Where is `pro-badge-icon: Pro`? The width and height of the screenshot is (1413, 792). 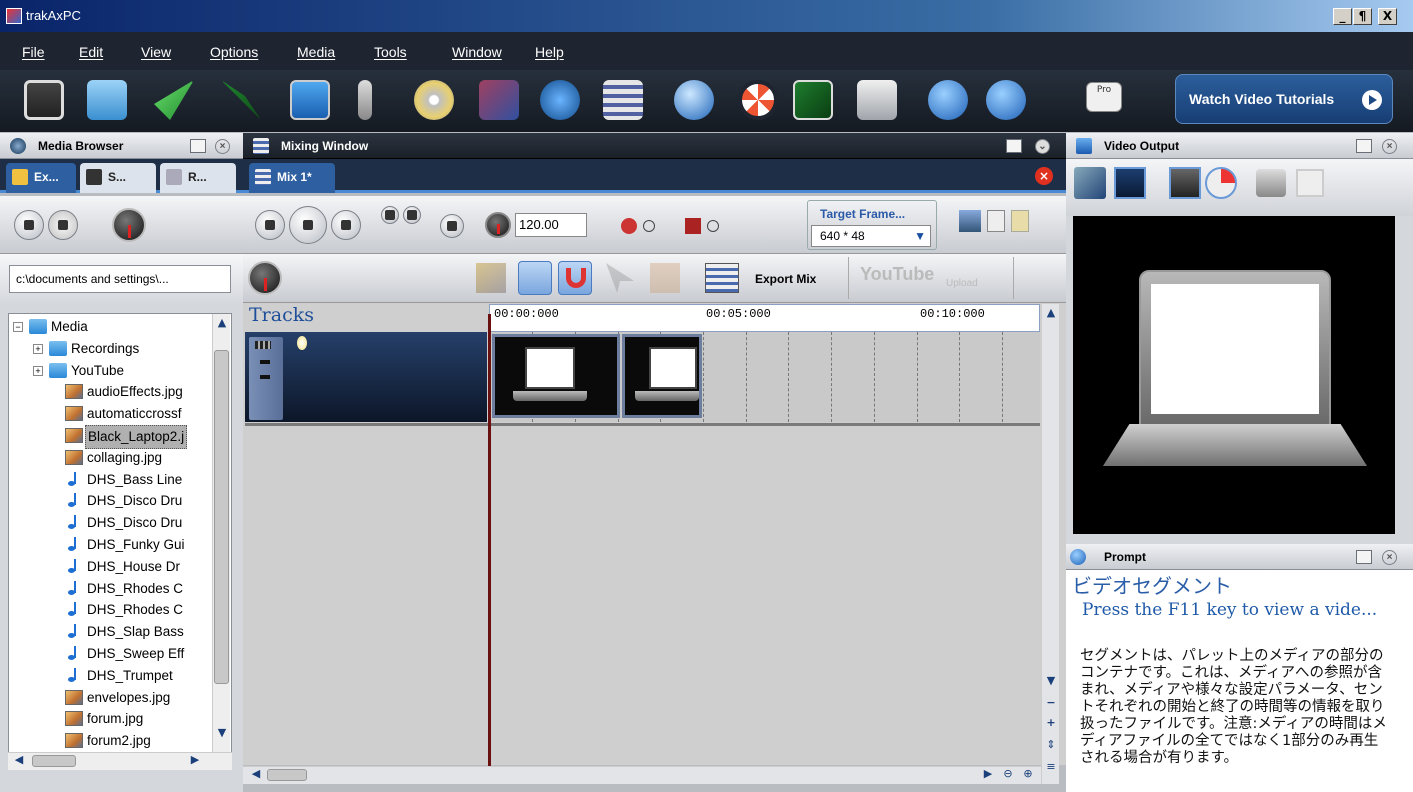 pro-badge-icon: Pro is located at coordinates (1104, 97).